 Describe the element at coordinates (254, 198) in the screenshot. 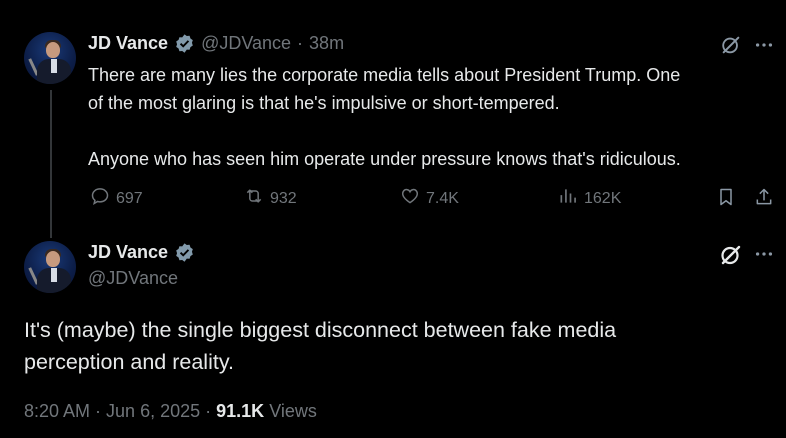

I see `repost-icon` at that location.